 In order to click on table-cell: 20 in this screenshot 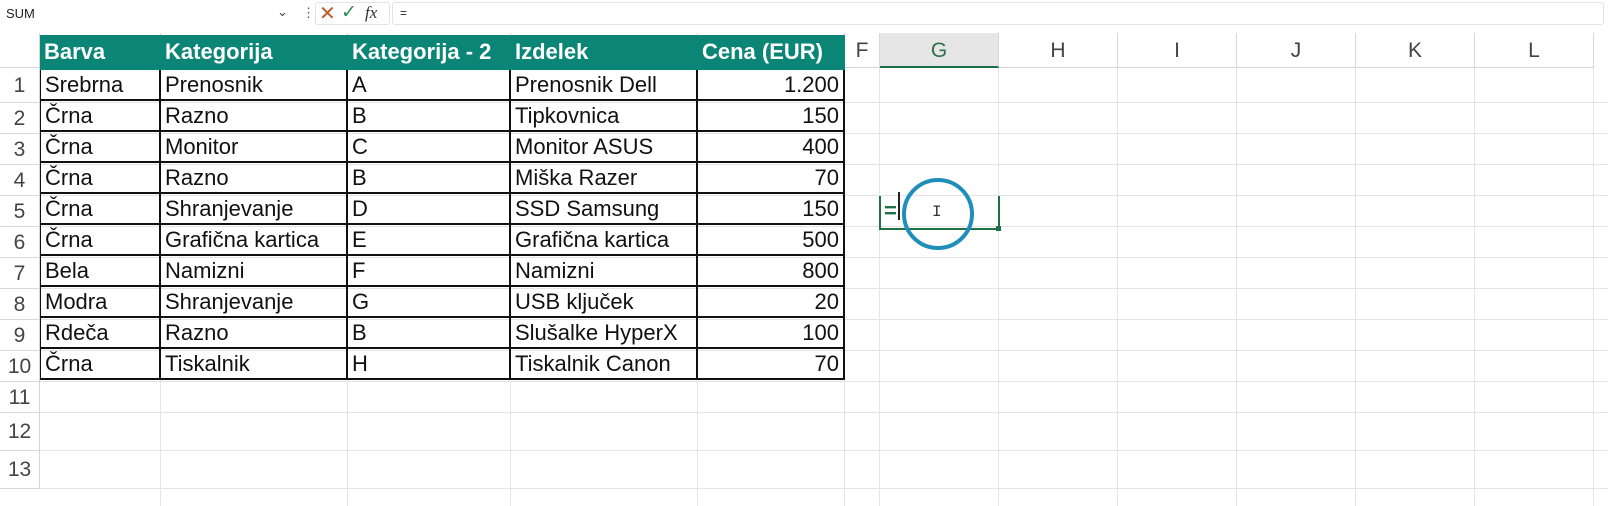, I will do `click(771, 302)`.